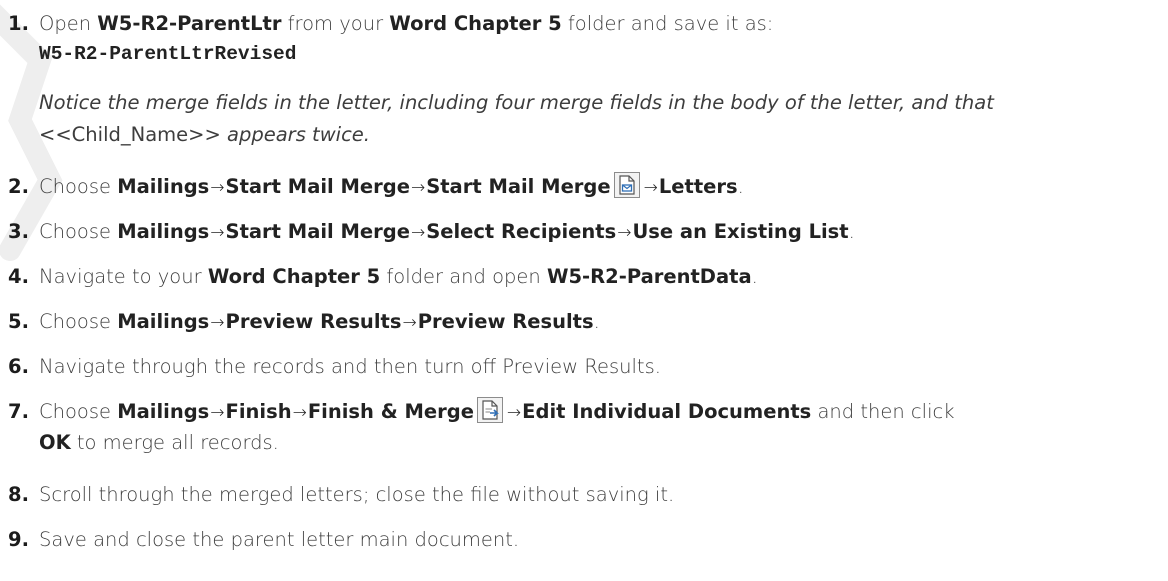 This screenshot has width=1168, height=581. Describe the element at coordinates (18, 494) in the screenshot. I see `step-number: 8.` at that location.